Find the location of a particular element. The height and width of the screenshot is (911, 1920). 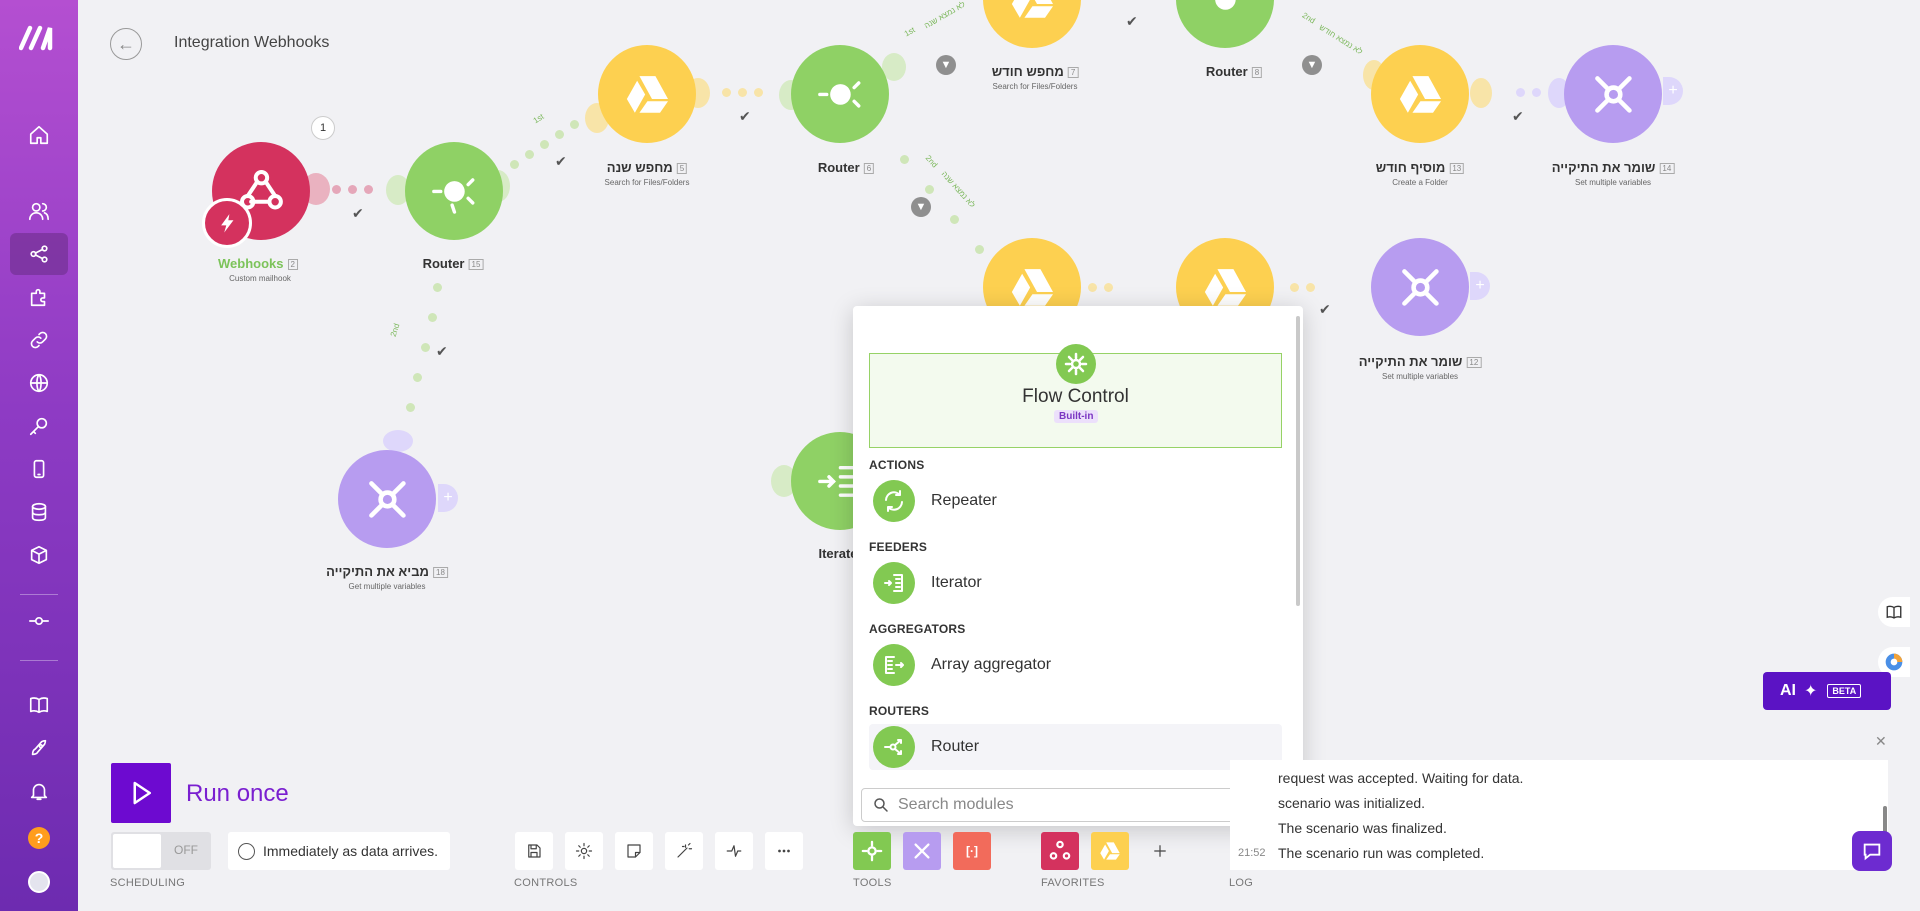

run-once-button is located at coordinates (141, 793).